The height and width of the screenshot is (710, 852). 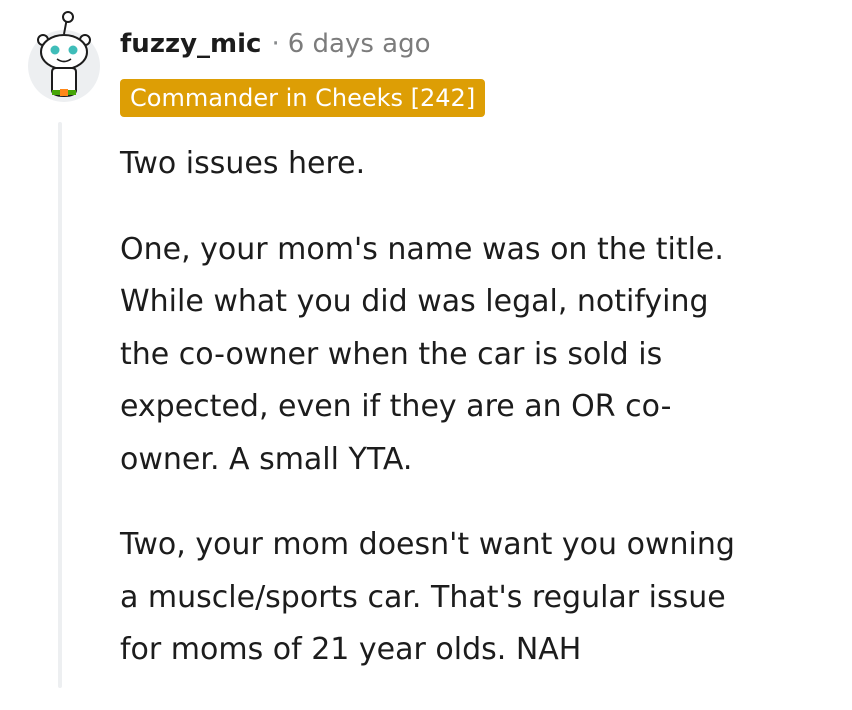 I want to click on user-flair-badge: Commander in Cheeks [242], so click(x=303, y=98).